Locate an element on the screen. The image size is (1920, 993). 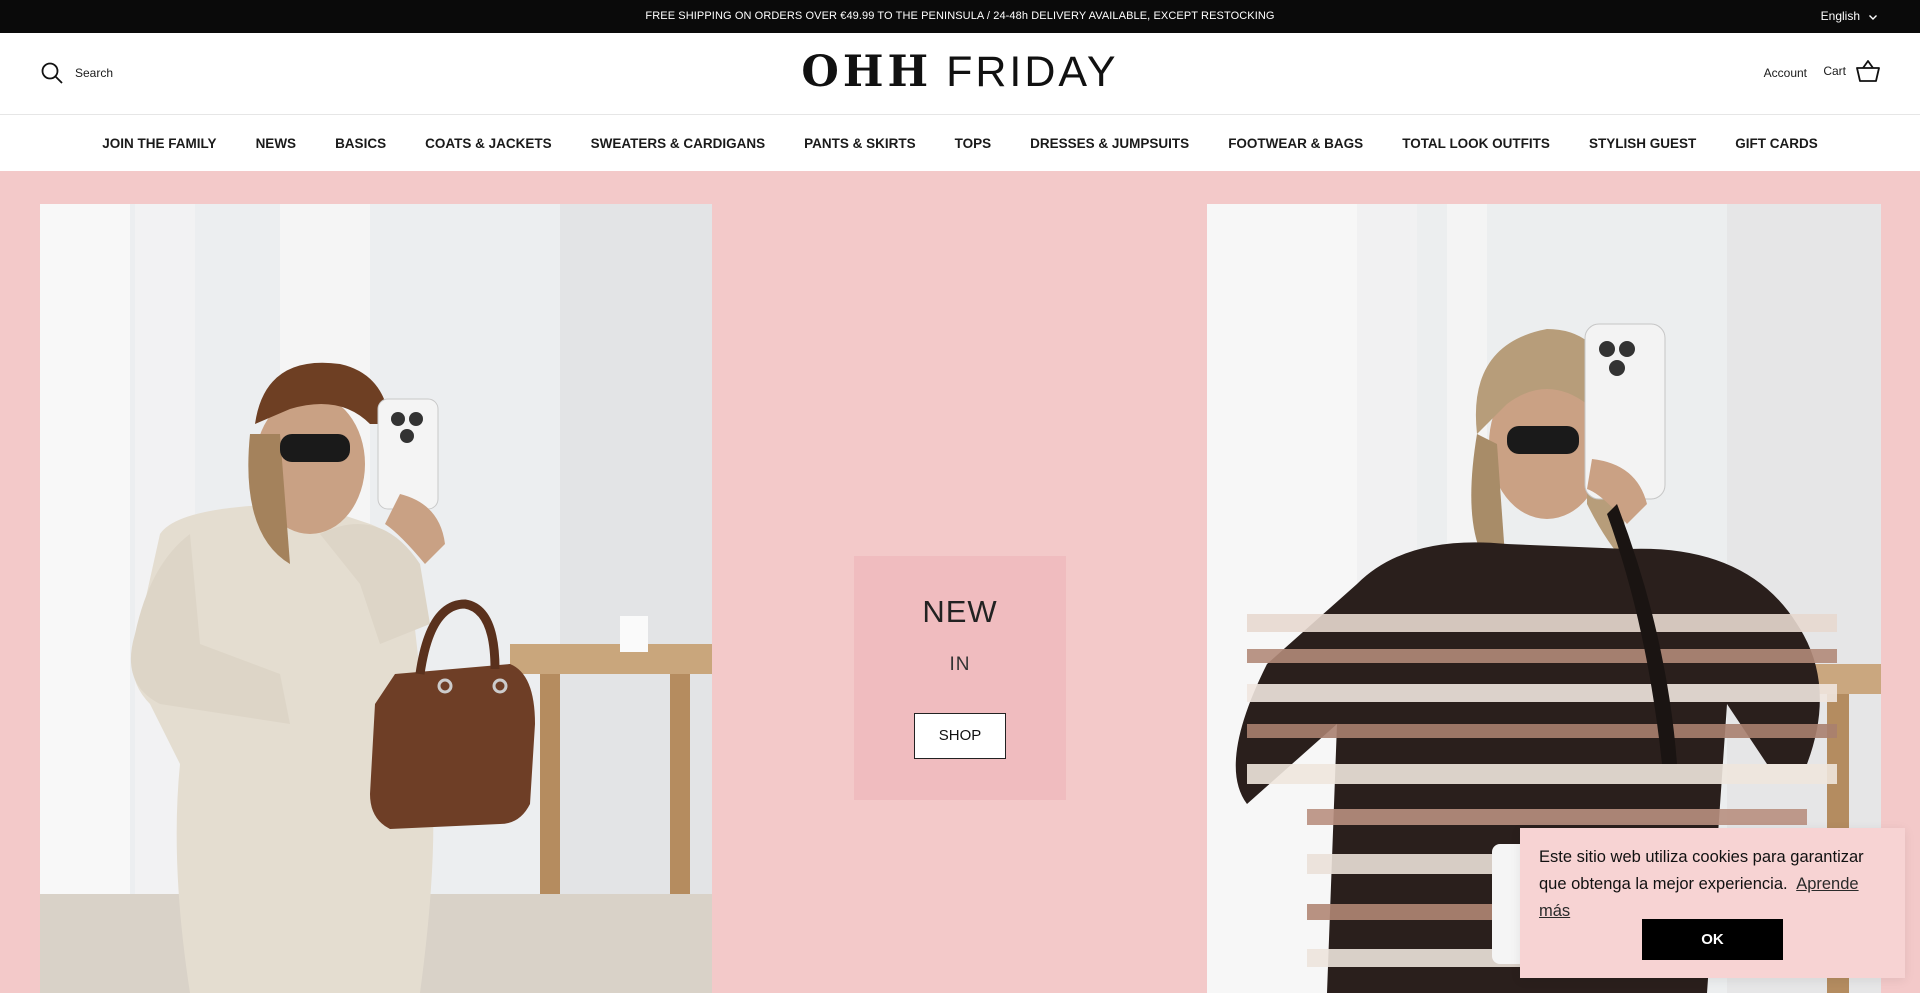
nav-item-dresses-jumpsuits: DRESSES & JUMPSUITS is located at coordinates (1110, 143).